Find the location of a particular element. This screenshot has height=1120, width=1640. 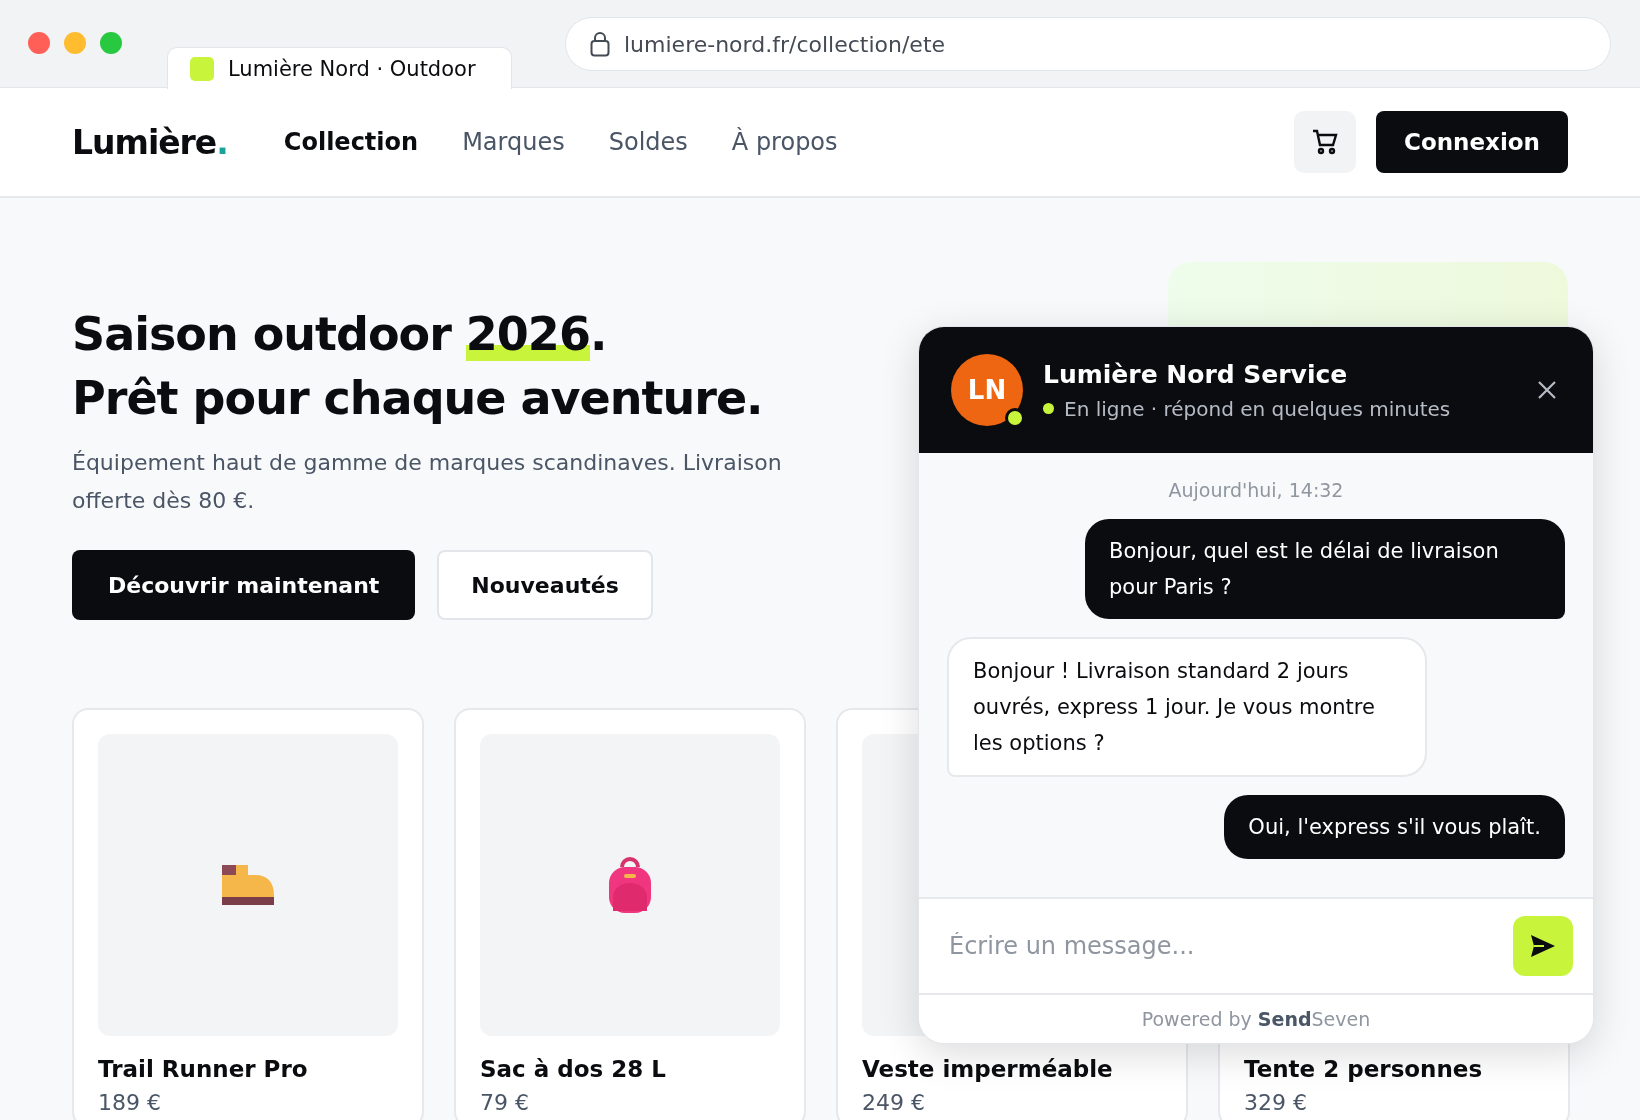

cart-icon is located at coordinates (1325, 142).